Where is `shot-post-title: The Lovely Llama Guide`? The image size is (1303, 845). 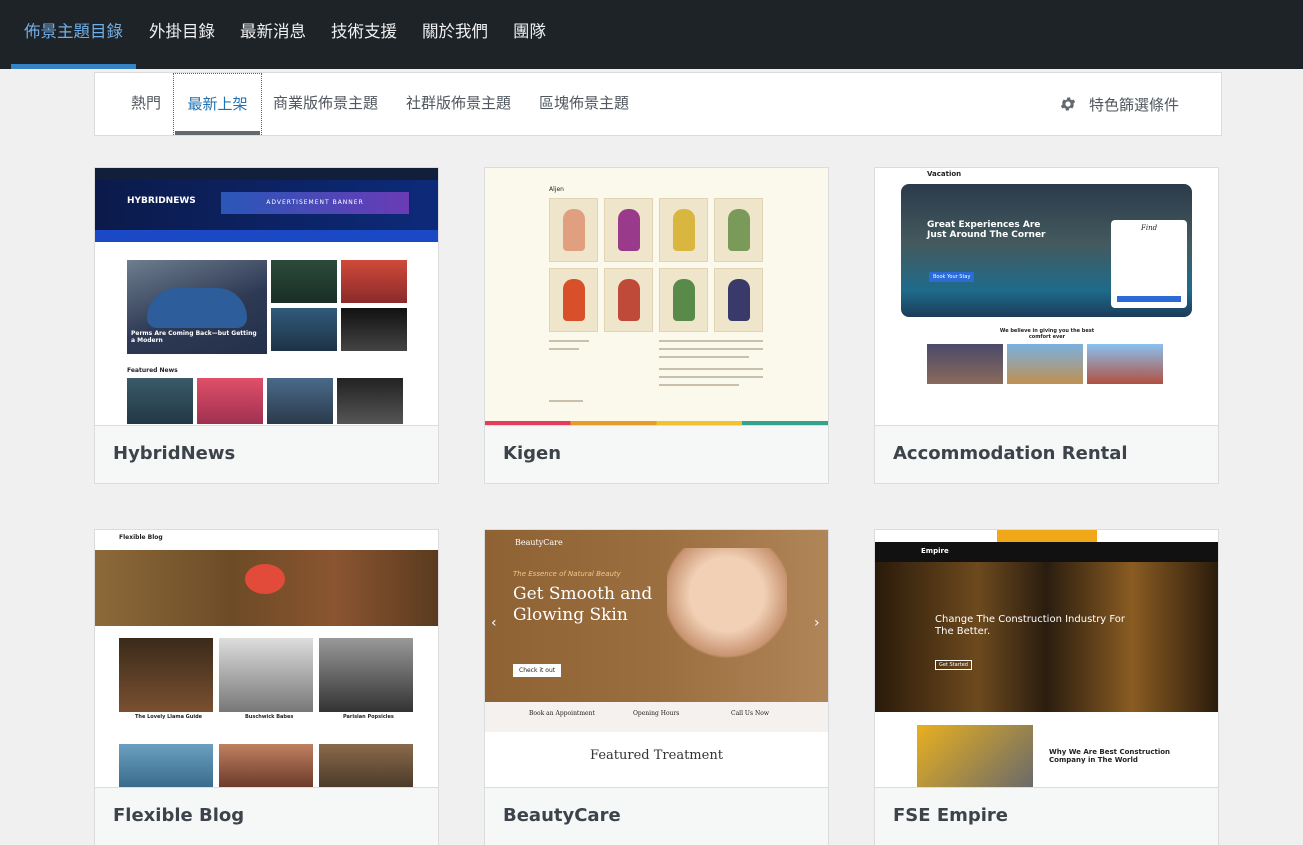
shot-post-title: The Lovely Llama Guide is located at coordinates (169, 717).